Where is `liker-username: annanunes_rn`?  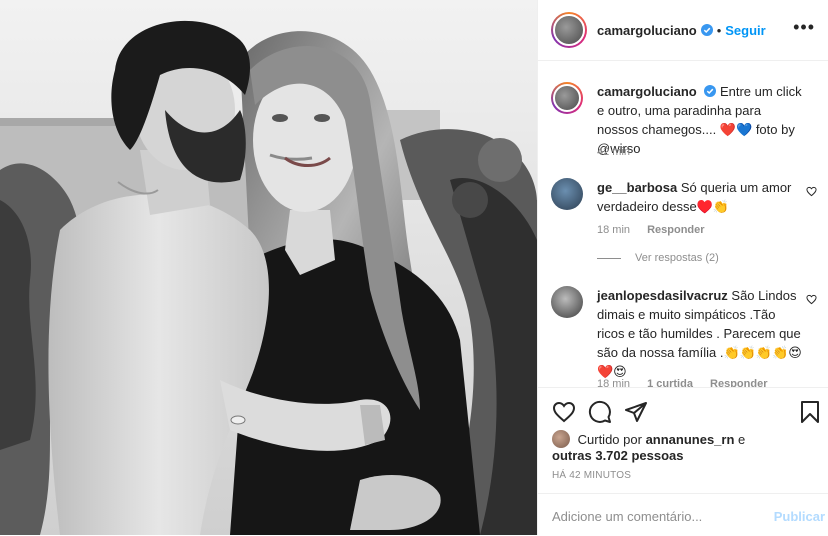
liker-username: annanunes_rn is located at coordinates (690, 439).